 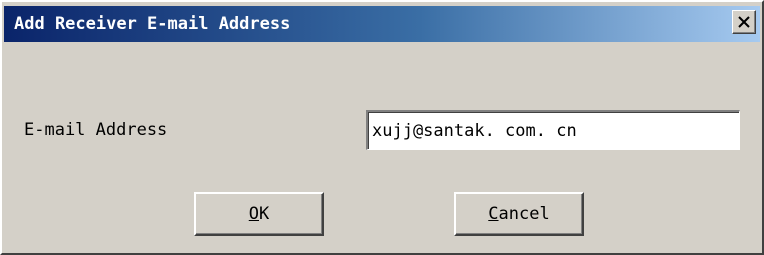 What do you see at coordinates (253, 214) in the screenshot?
I see `ok-mnemonic: O` at bounding box center [253, 214].